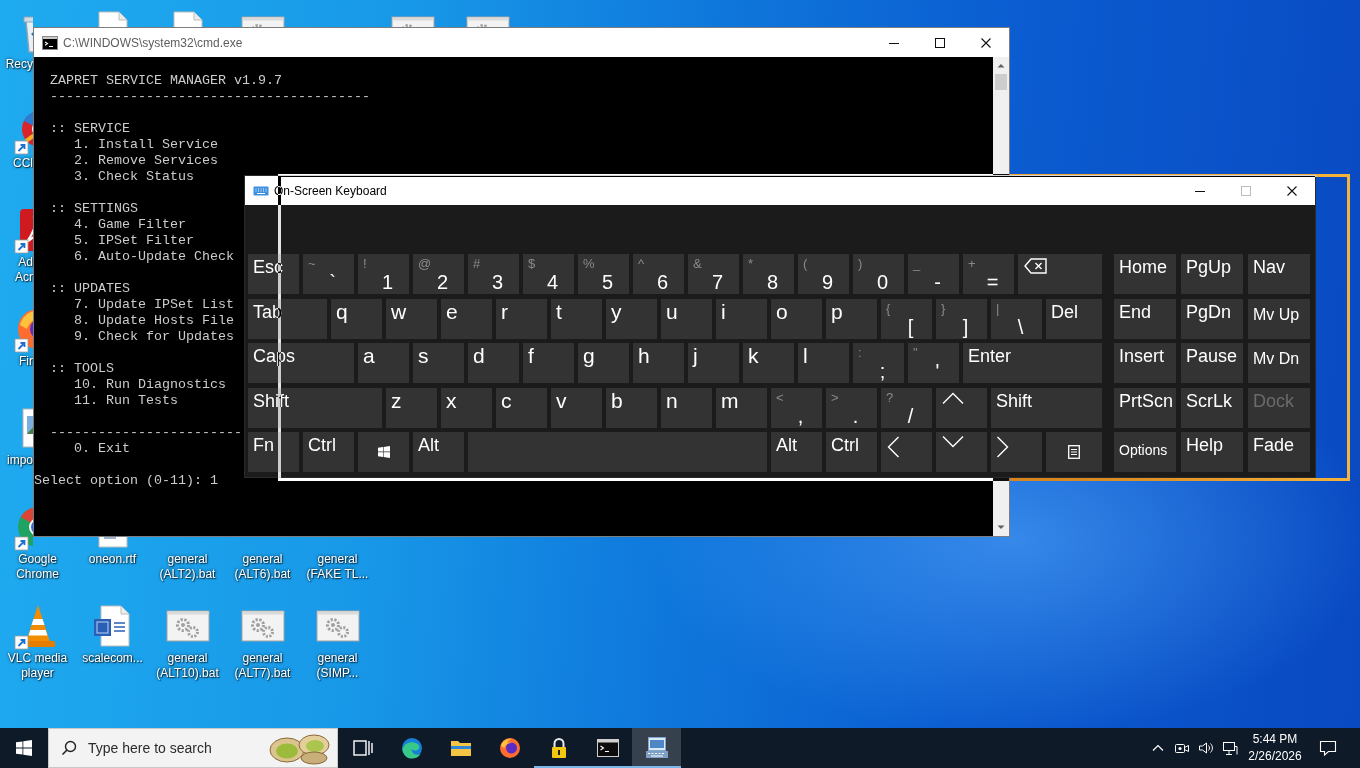 The image size is (1360, 768). What do you see at coordinates (328, 274) in the screenshot?
I see `keyboard-key: ~ `` at bounding box center [328, 274].